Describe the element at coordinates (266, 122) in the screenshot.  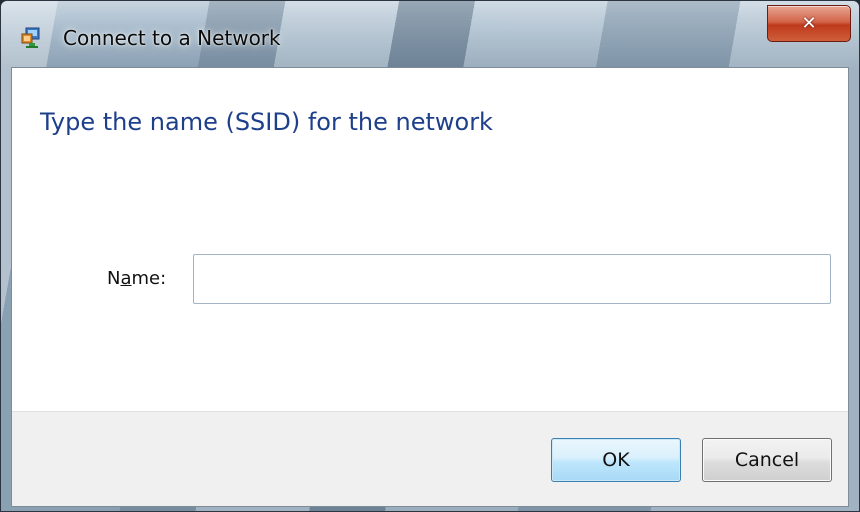
I see `instruction-heading: Type the name (SSID) for the network` at that location.